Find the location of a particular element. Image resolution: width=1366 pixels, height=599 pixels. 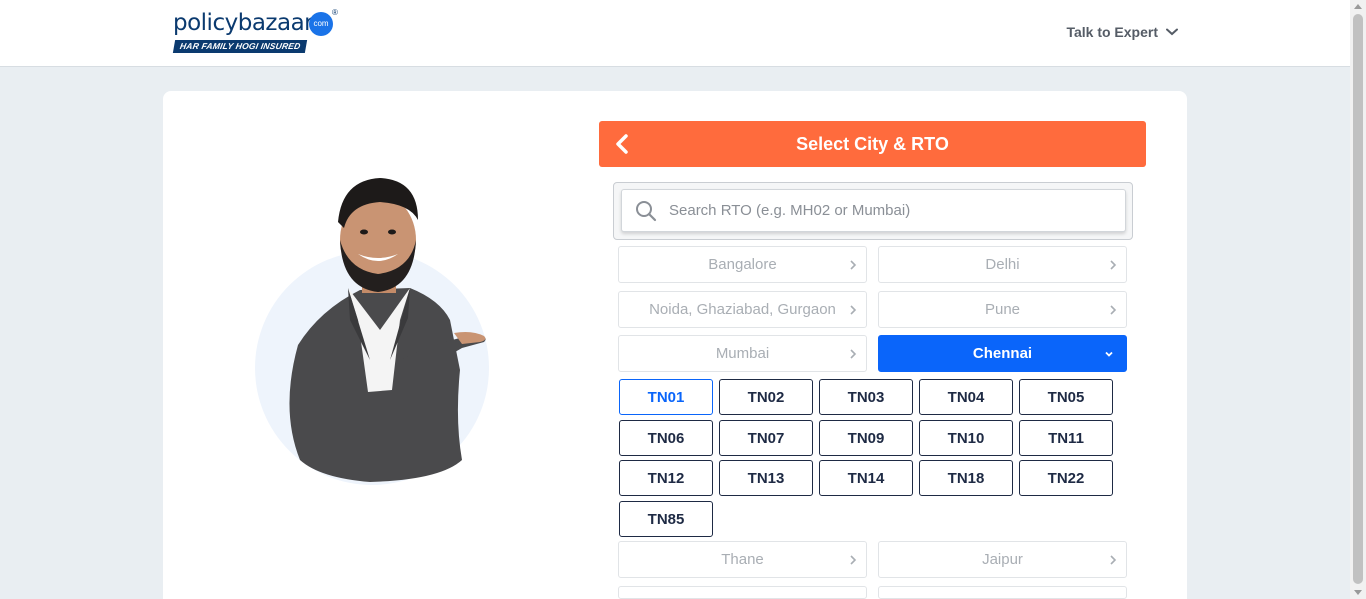

city-bangalore: Bangalore is located at coordinates (742, 264).